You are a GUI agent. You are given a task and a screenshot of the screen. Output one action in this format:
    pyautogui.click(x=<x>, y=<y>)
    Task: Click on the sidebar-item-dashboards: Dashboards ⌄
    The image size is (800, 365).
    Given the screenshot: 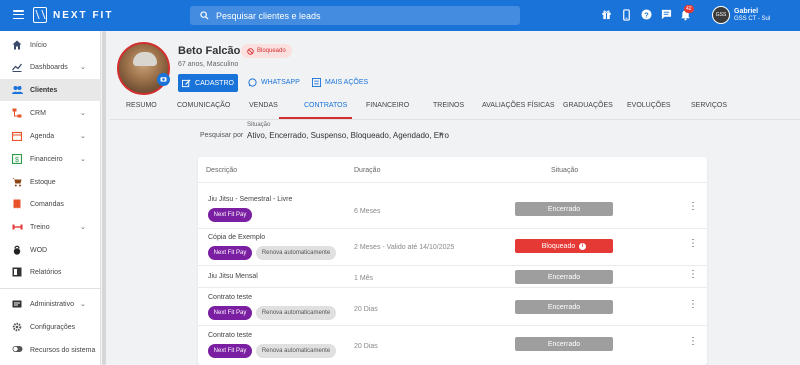 What is the action you would take?
    pyautogui.click(x=50, y=67)
    